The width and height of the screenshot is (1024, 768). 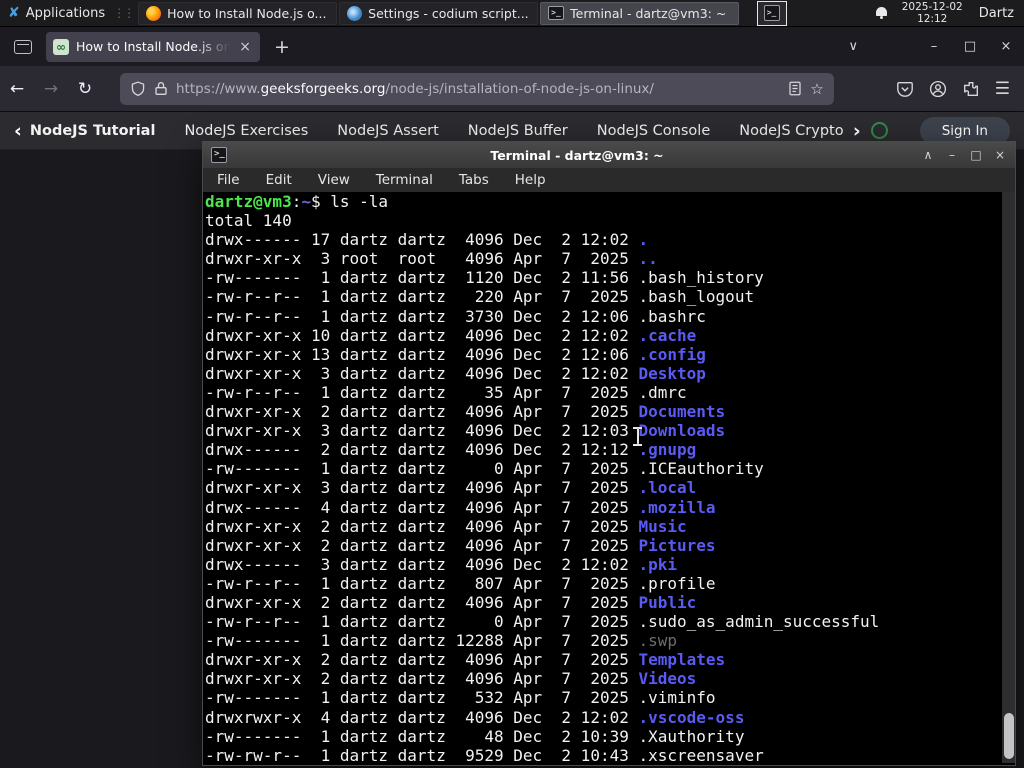 What do you see at coordinates (648, 259) in the screenshot?
I see `directory-name: ..` at bounding box center [648, 259].